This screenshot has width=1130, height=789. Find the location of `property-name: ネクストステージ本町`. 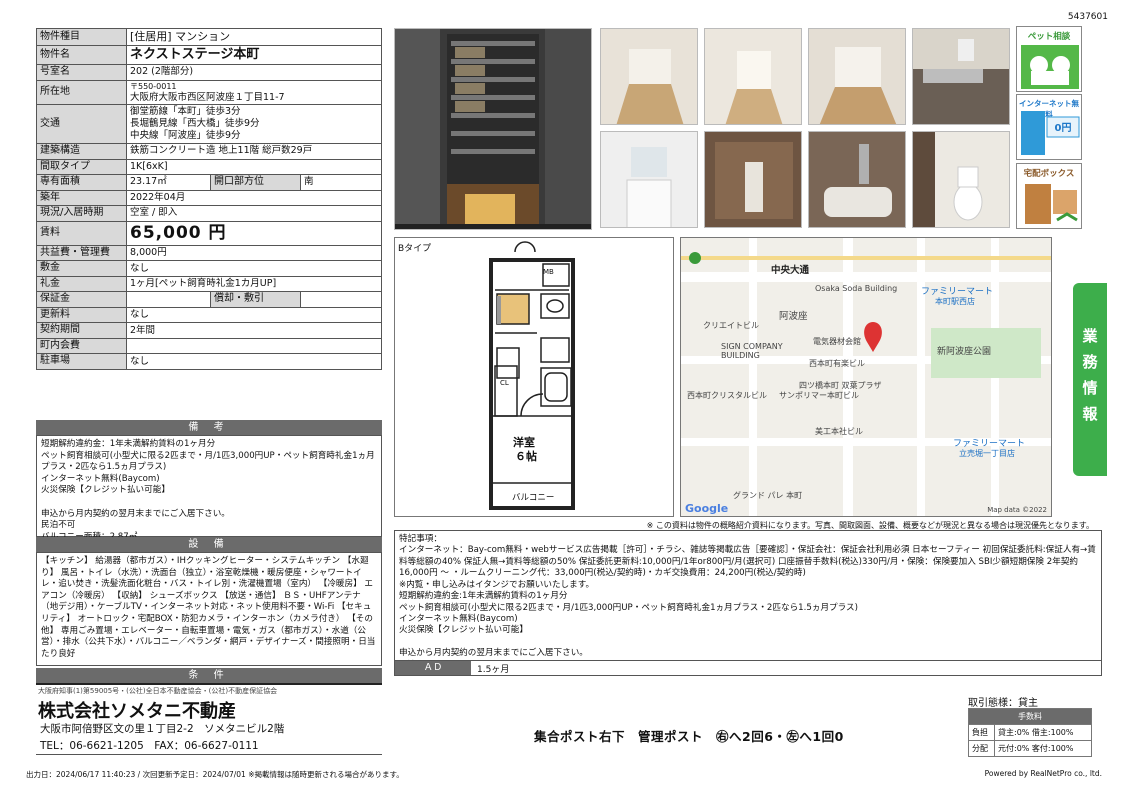

property-name: ネクストステージ本町 is located at coordinates (254, 55).